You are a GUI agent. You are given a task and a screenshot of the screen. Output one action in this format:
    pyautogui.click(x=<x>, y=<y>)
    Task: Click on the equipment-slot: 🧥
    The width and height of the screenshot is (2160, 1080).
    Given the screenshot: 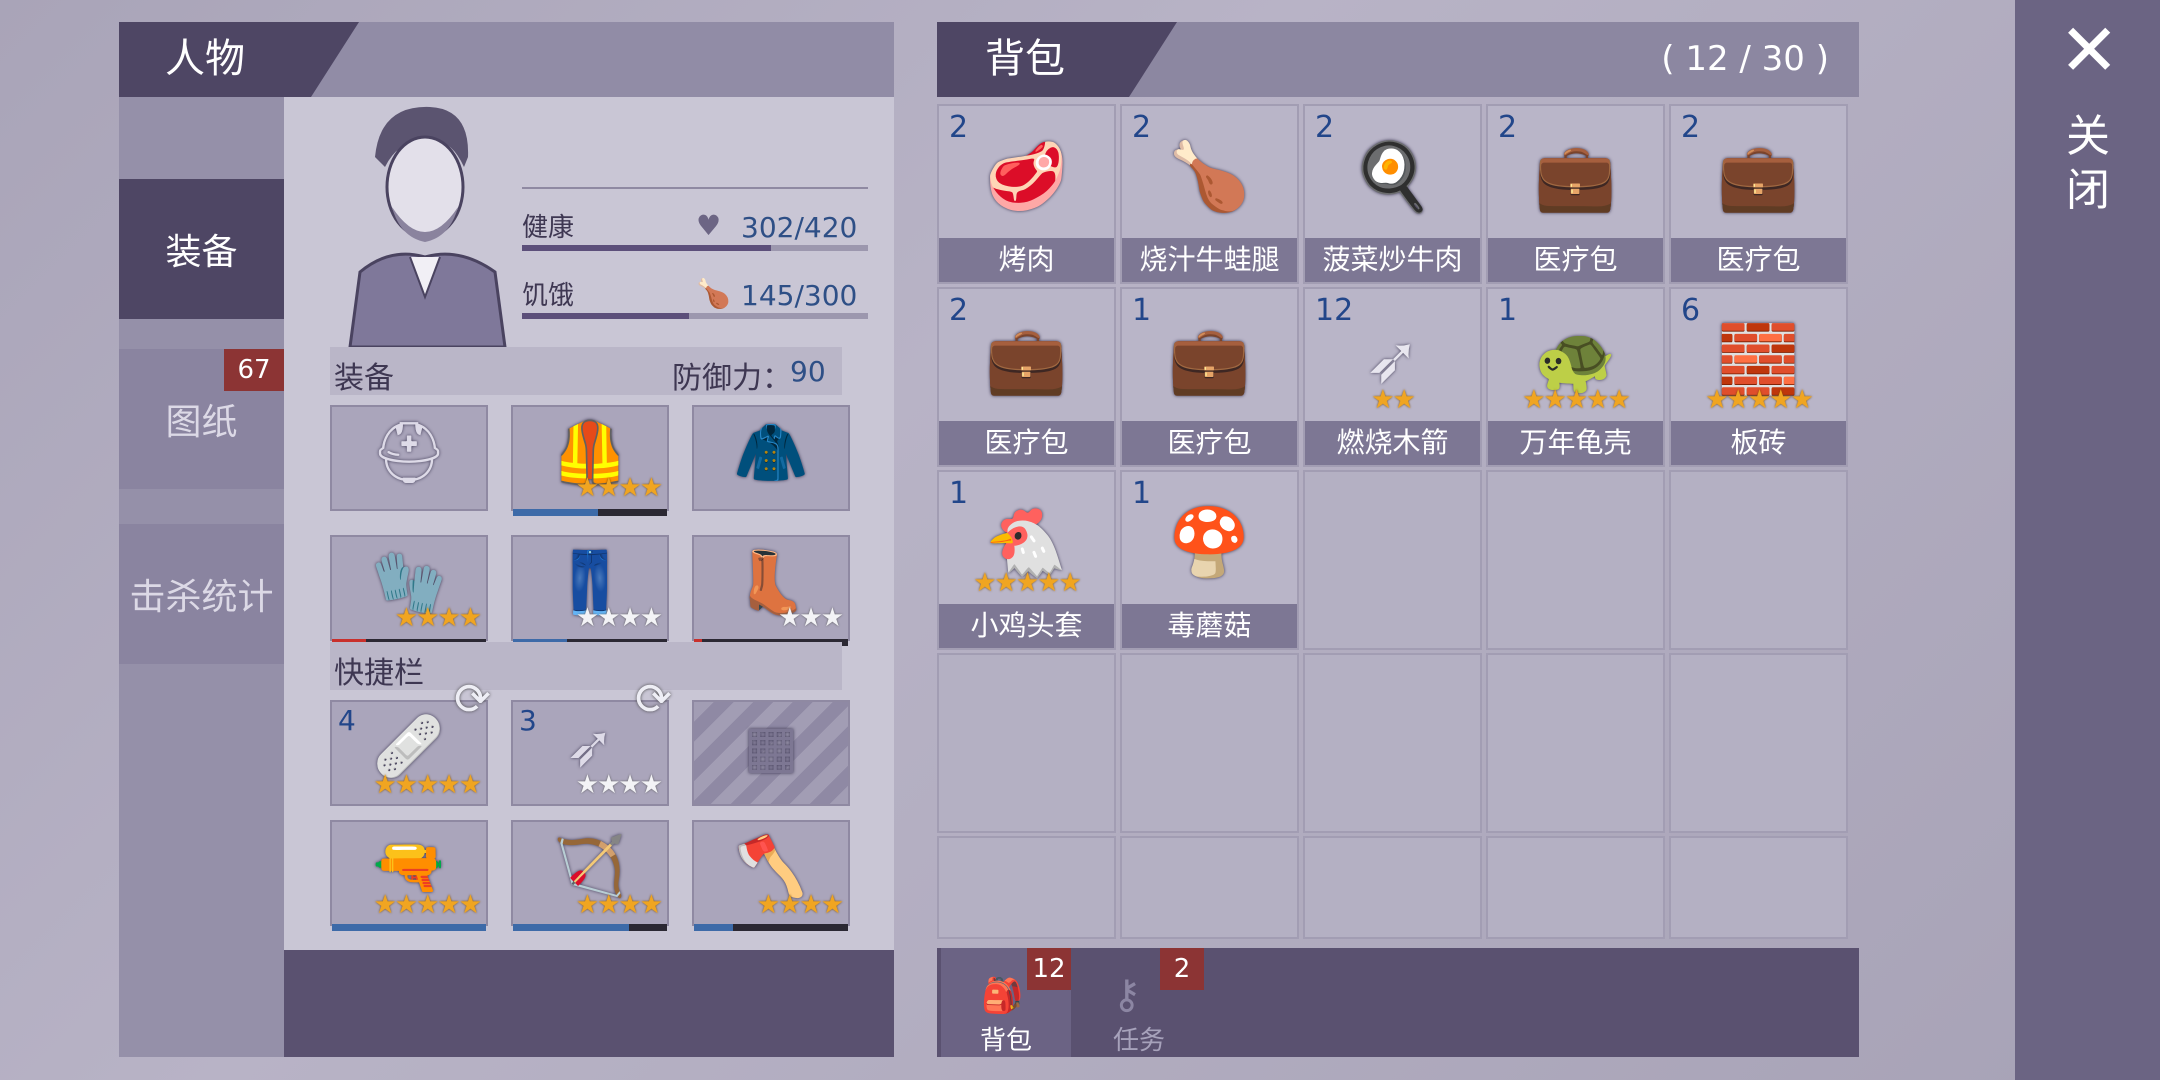 What is the action you would take?
    pyautogui.click(x=771, y=458)
    